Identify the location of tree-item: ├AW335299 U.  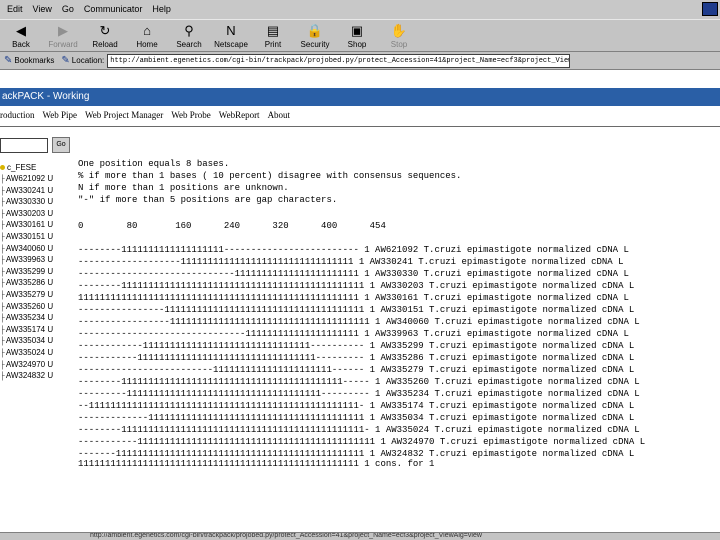
(35, 272).